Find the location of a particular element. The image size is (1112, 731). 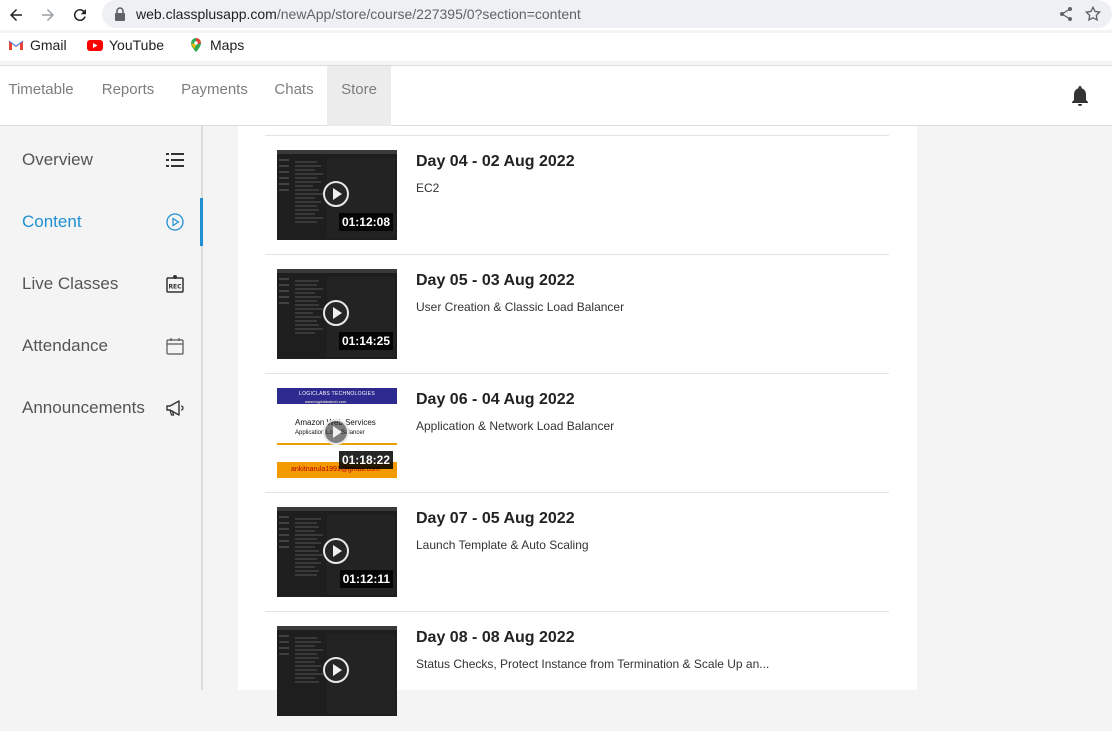

bell-icon is located at coordinates (1080, 96).